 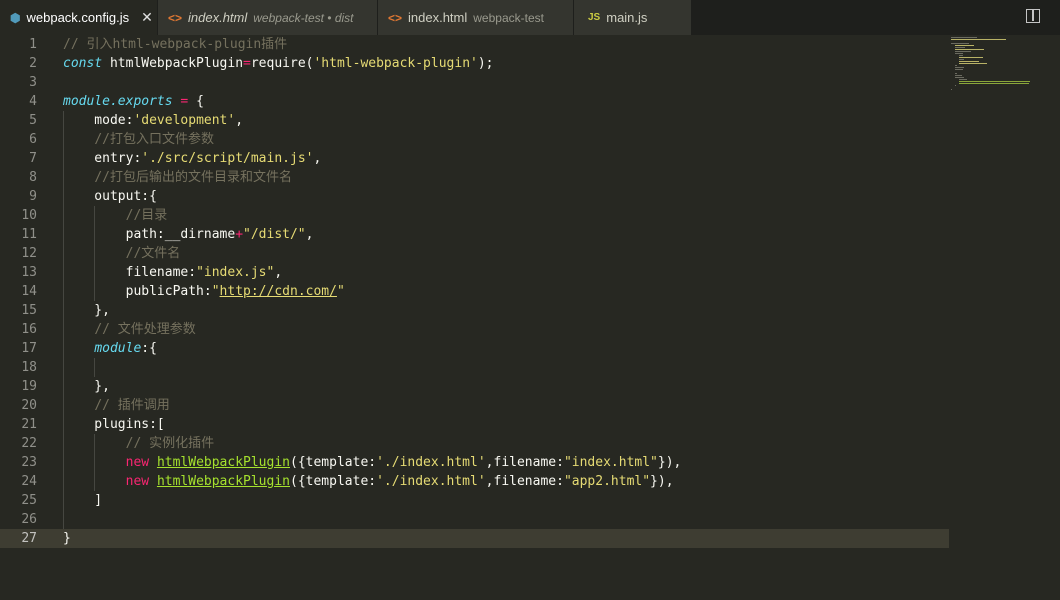 I want to click on code-text: // 文件处理参数, so click(x=145, y=329).